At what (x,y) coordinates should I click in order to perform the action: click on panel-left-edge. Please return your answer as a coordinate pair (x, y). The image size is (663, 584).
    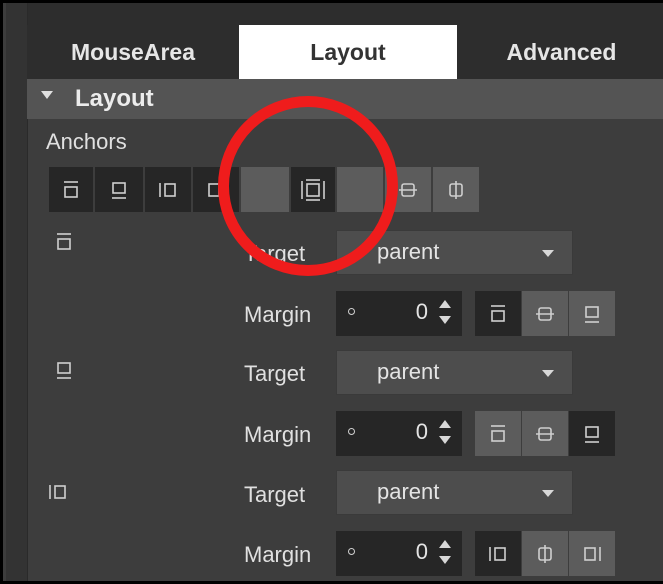
    Looking at the image, I should click on (17, 292).